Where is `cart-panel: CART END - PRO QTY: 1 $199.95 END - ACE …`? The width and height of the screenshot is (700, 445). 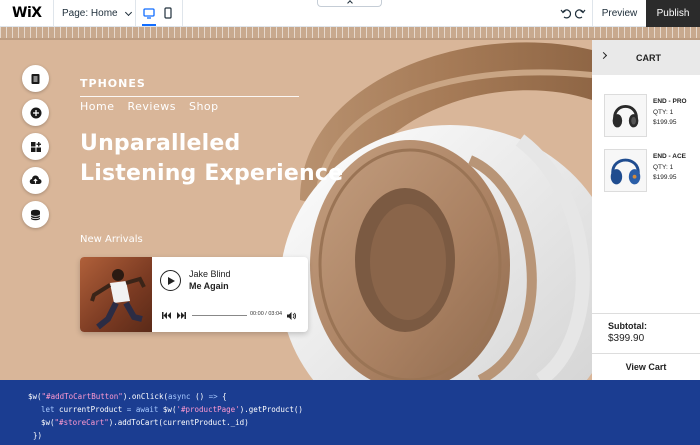
cart-panel: CART END - PRO QTY: 1 $199.95 END - ACE … is located at coordinates (646, 210).